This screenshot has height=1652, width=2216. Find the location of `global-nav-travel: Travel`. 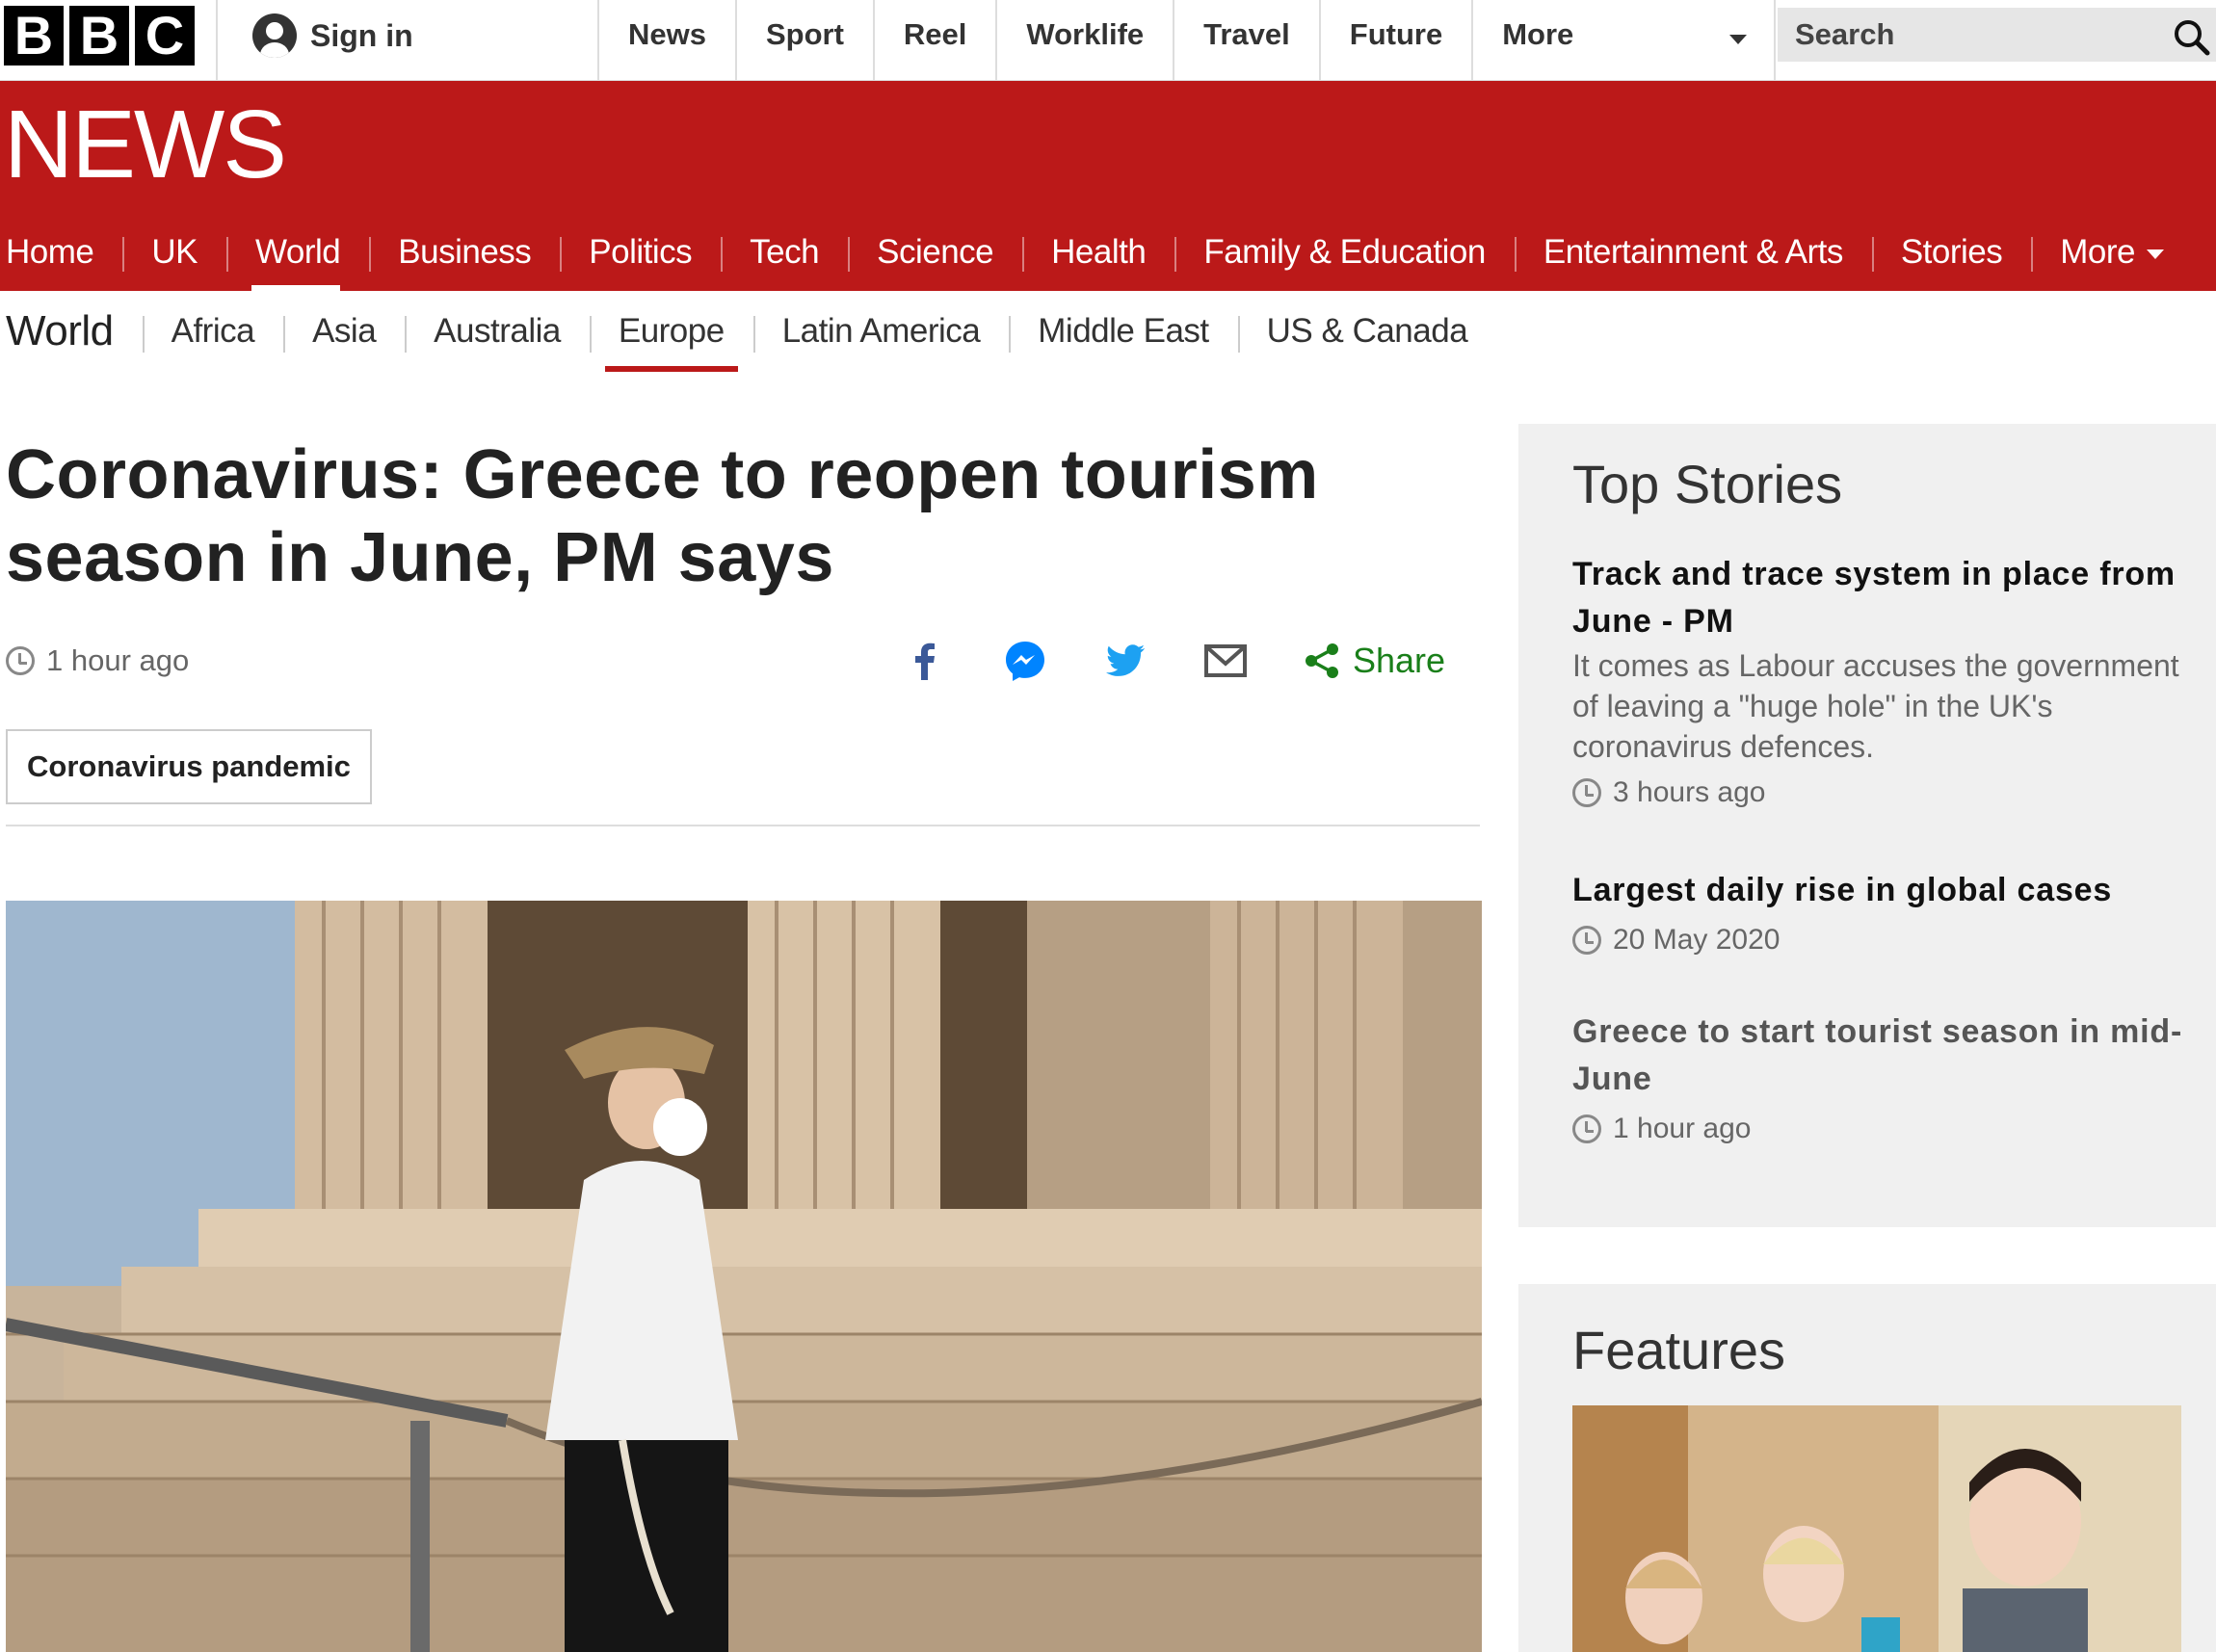

global-nav-travel: Travel is located at coordinates (1246, 40).